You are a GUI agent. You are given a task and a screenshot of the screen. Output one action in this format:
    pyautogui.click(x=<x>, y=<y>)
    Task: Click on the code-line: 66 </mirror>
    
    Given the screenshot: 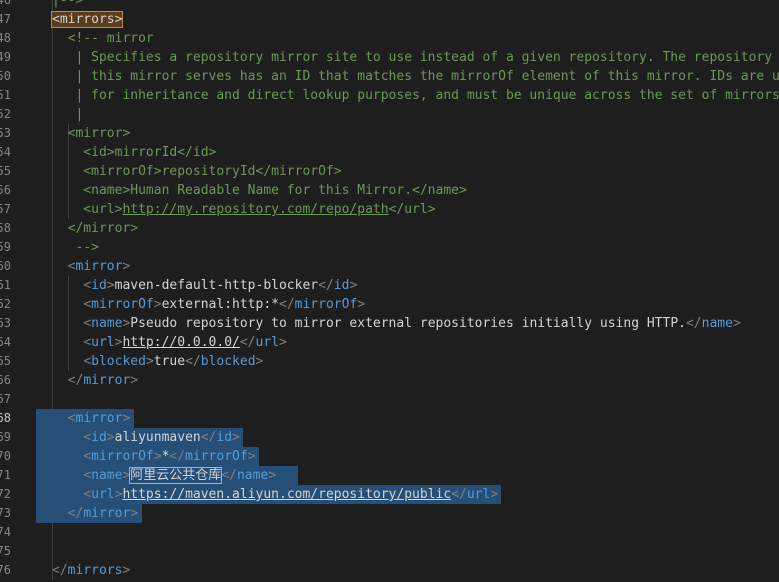 What is the action you would take?
    pyautogui.click(x=389, y=380)
    